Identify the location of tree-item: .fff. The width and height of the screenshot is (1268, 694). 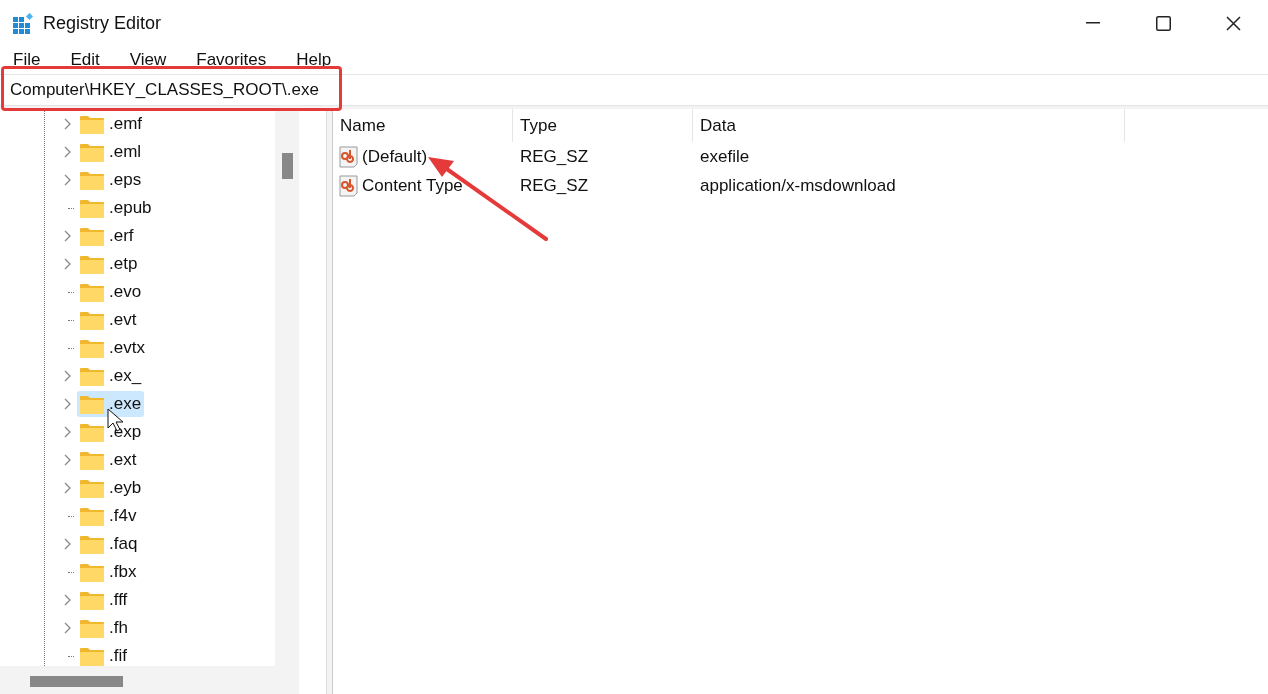
(104, 600).